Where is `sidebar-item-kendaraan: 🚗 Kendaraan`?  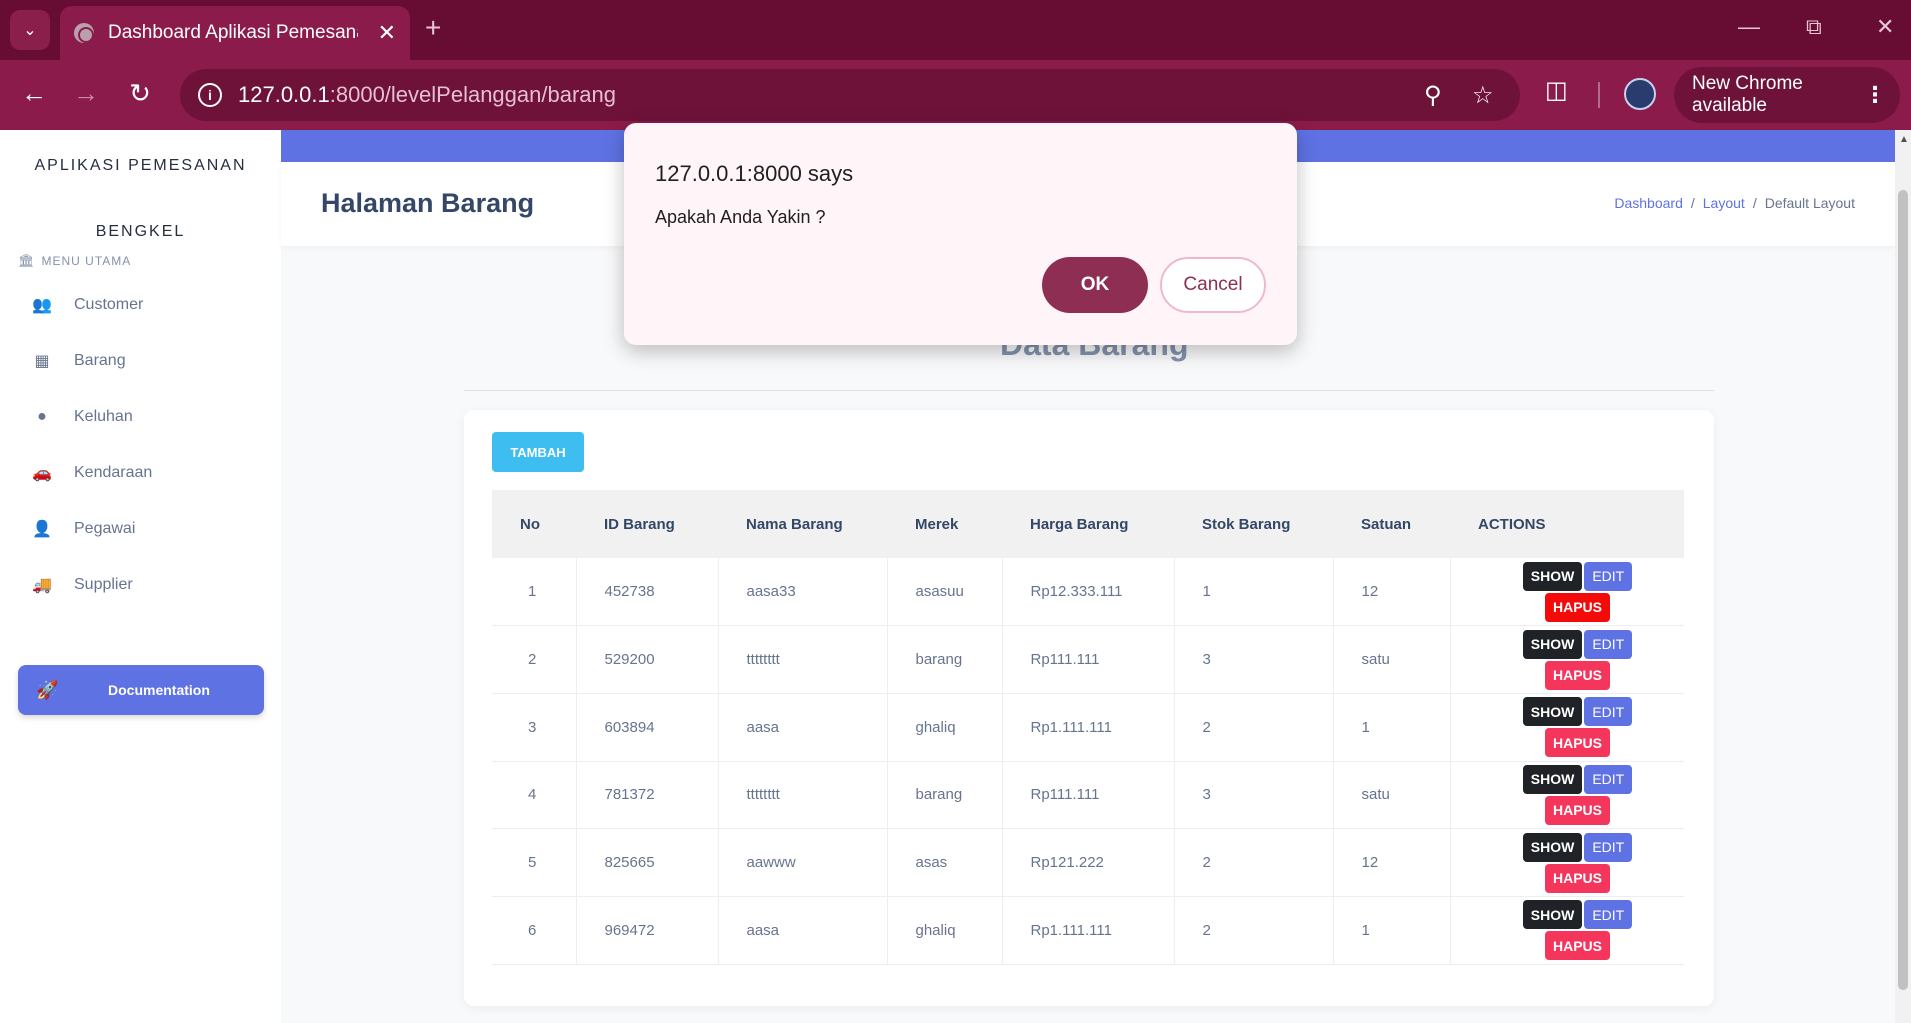
sidebar-item-kendaraan: 🚗 Kendaraan is located at coordinates (140, 473).